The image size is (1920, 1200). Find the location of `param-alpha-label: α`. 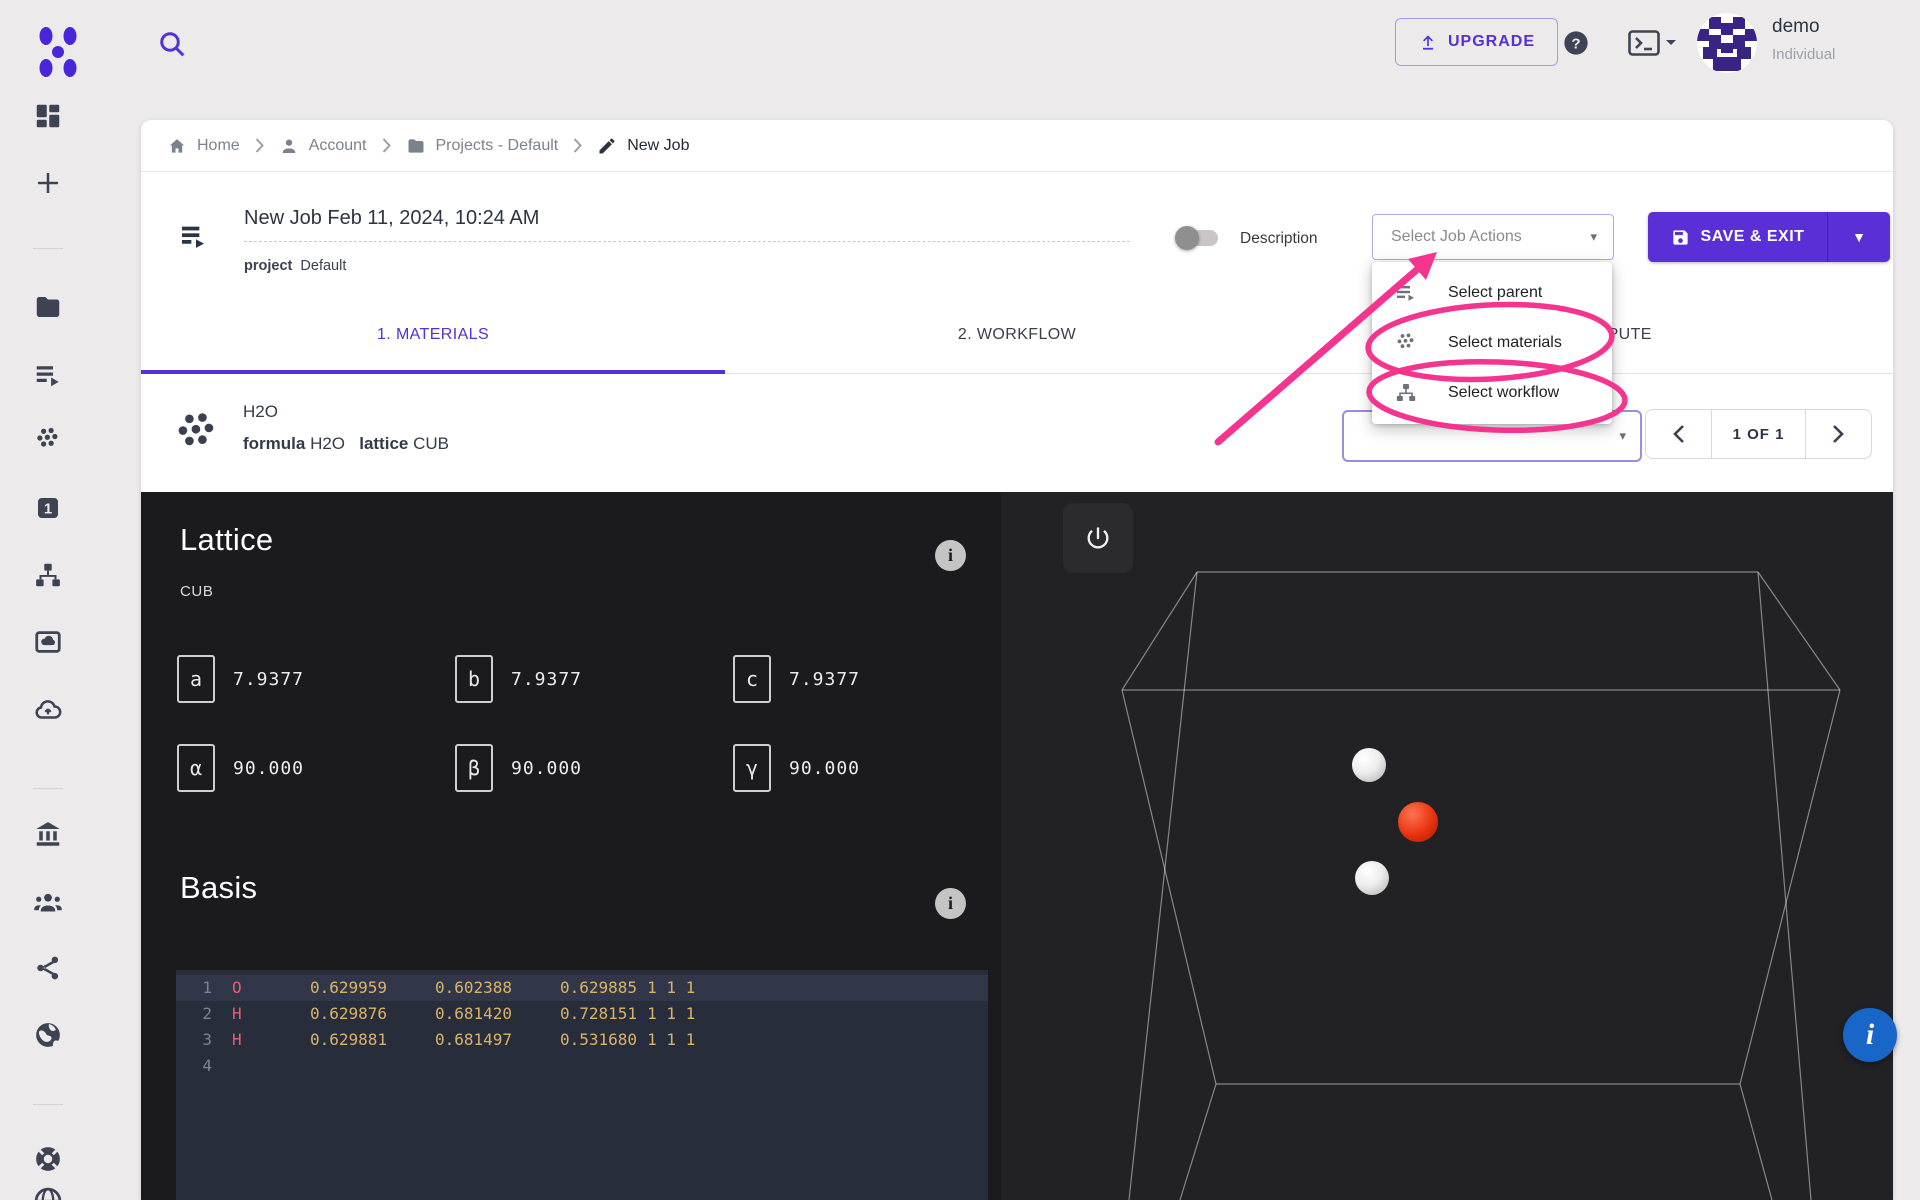

param-alpha-label: α is located at coordinates (196, 768).